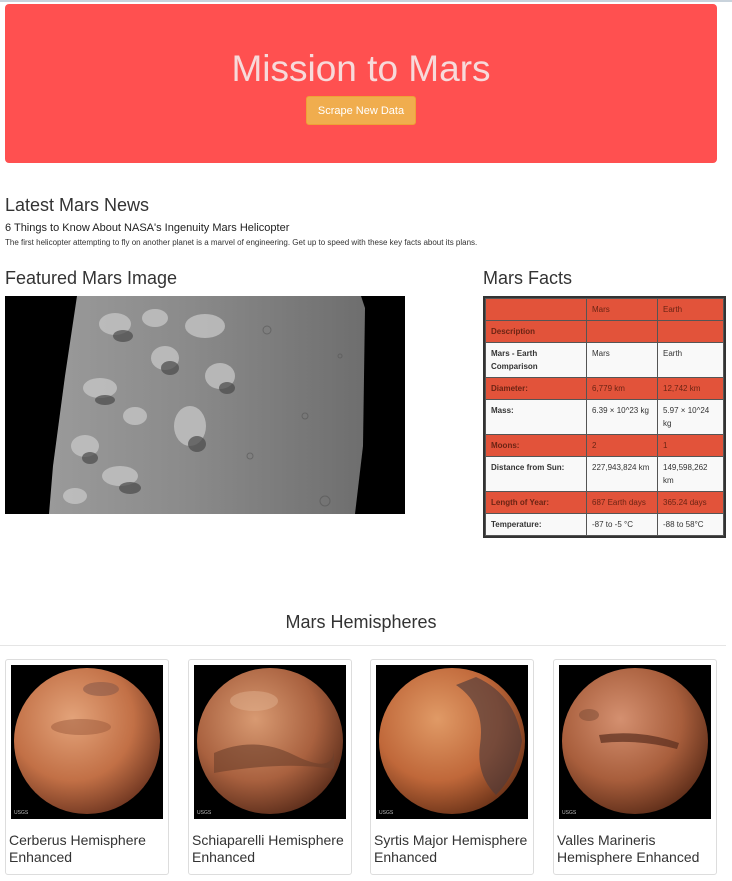 This screenshot has height=881, width=732. I want to click on table-row-label: Distance from Sun:, so click(536, 474).